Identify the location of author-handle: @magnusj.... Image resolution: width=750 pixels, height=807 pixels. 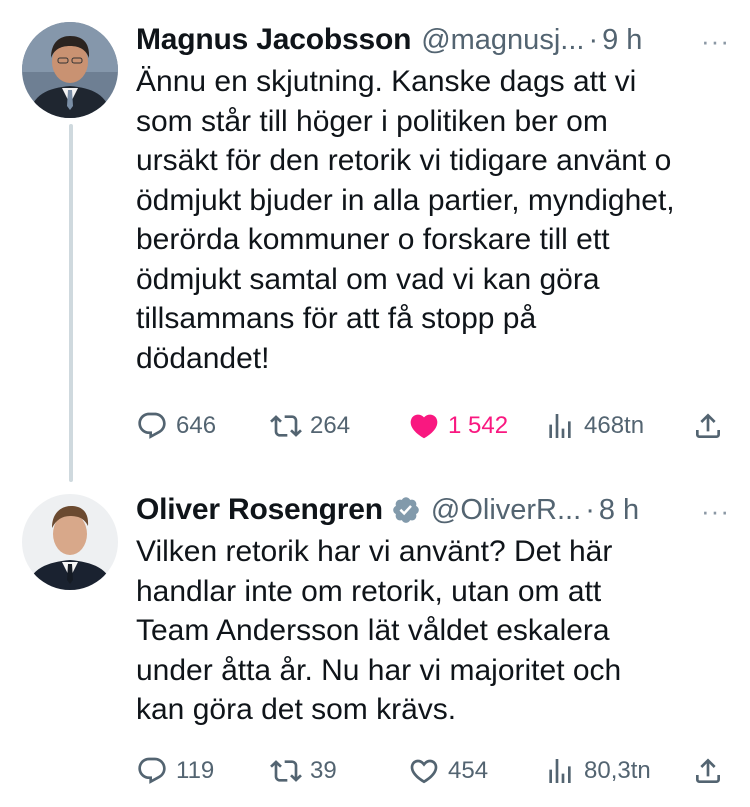
(502, 40).